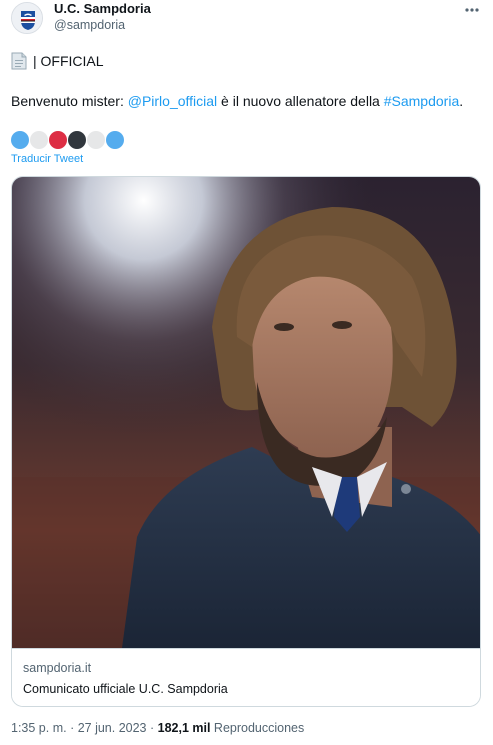  Describe the element at coordinates (69, 101) in the screenshot. I see `tweet-text-prefix: Benvenuto mister:` at that location.